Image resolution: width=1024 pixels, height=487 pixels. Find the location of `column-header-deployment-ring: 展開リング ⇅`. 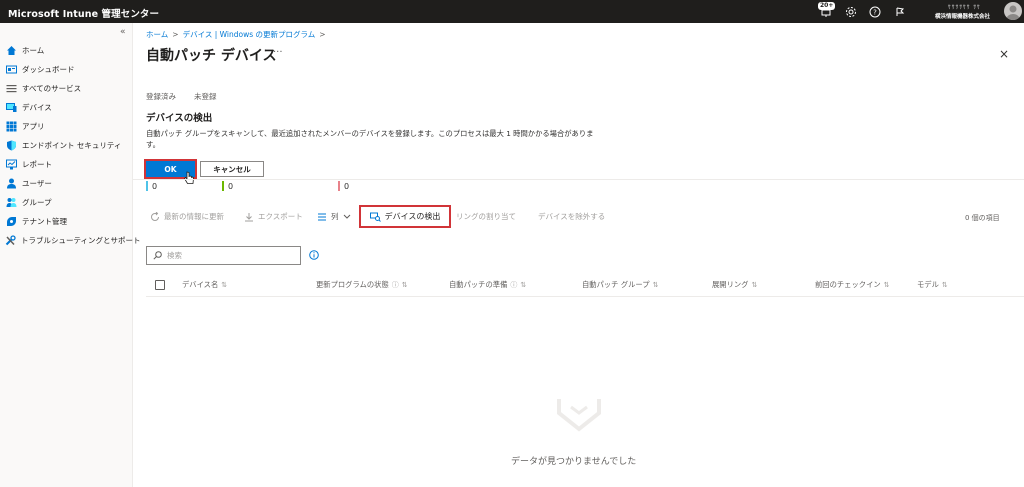

column-header-deployment-ring: 展開リング ⇅ is located at coordinates (734, 285).